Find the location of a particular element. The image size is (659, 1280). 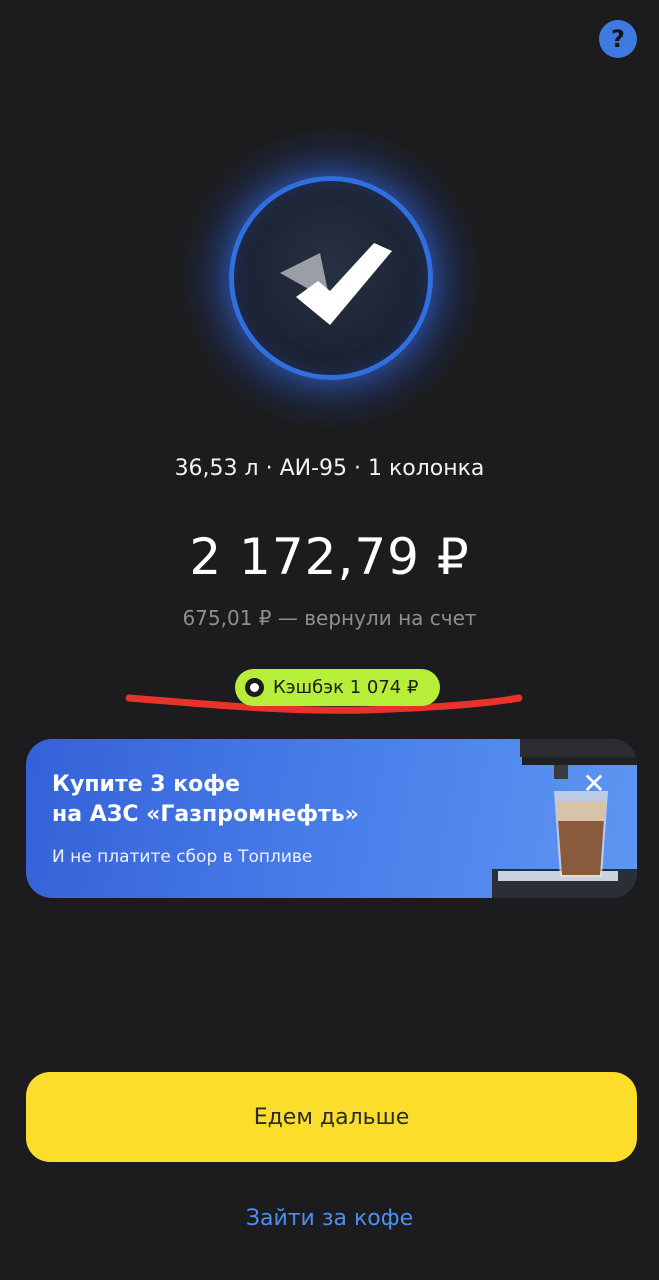

checkmark-icon is located at coordinates (336, 284).